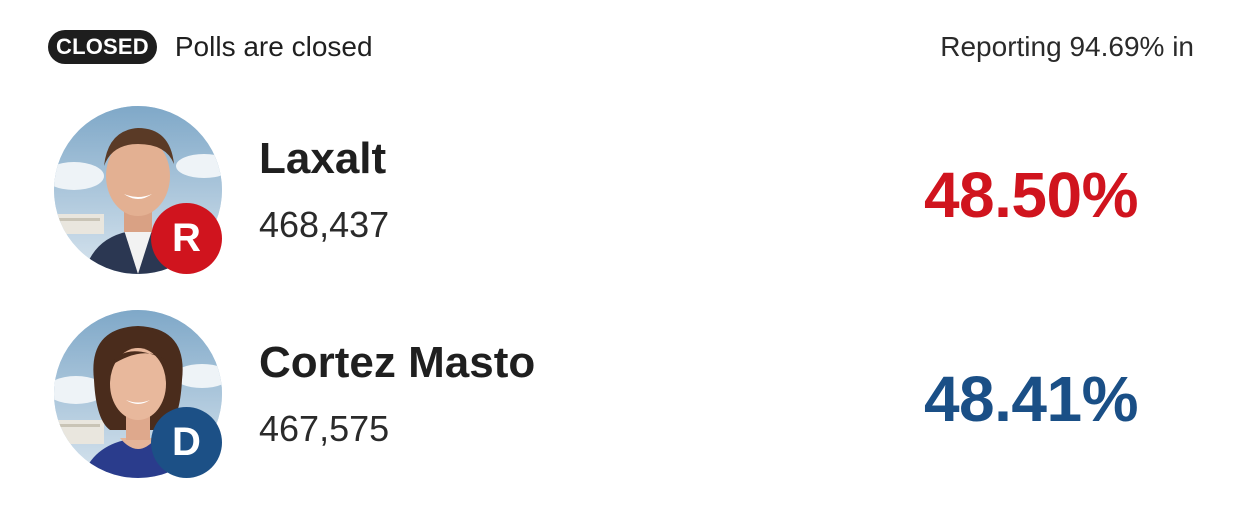 The width and height of the screenshot is (1242, 522). Describe the element at coordinates (1031, 195) in the screenshot. I see `candidate-percent: 48.50%` at that location.